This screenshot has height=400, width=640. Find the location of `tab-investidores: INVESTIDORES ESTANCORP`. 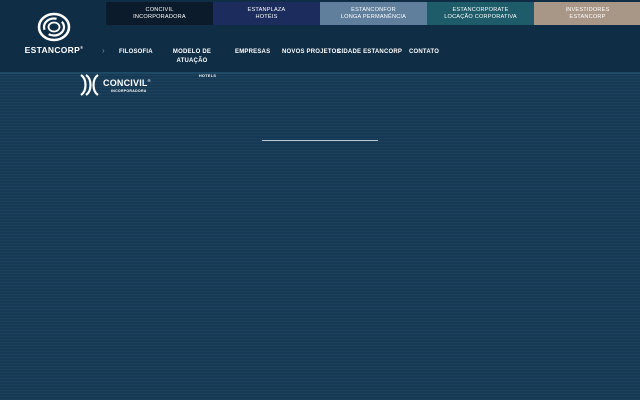

tab-investidores: INVESTIDORES ESTANCORP is located at coordinates (587, 13).